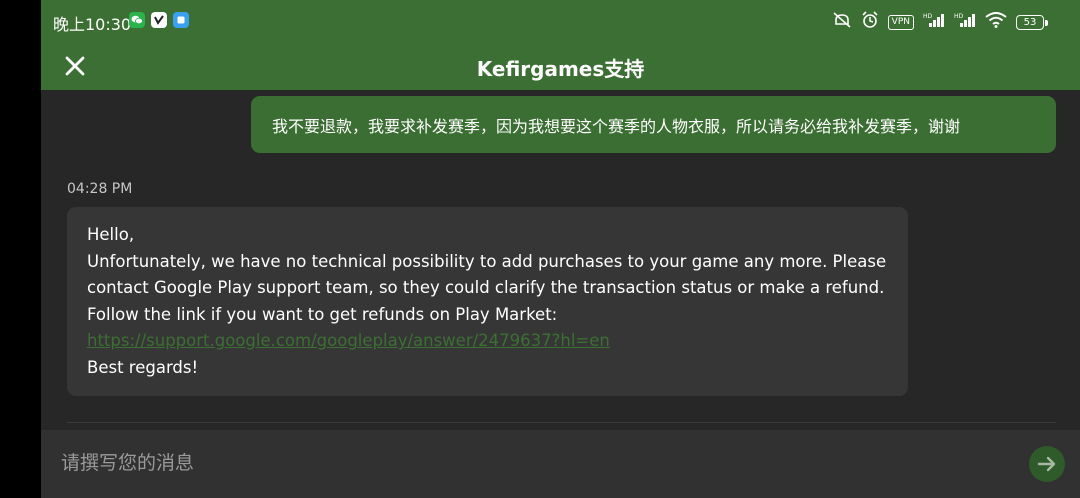 The height and width of the screenshot is (498, 1080). I want to click on message-line: Best regards!, so click(143, 367).